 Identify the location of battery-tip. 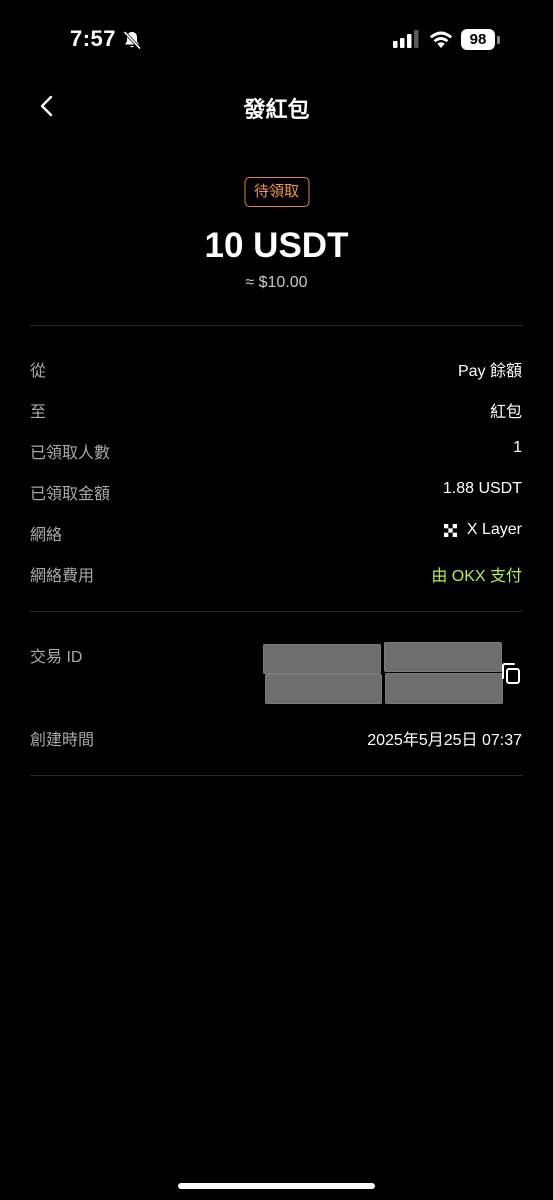
(498, 40).